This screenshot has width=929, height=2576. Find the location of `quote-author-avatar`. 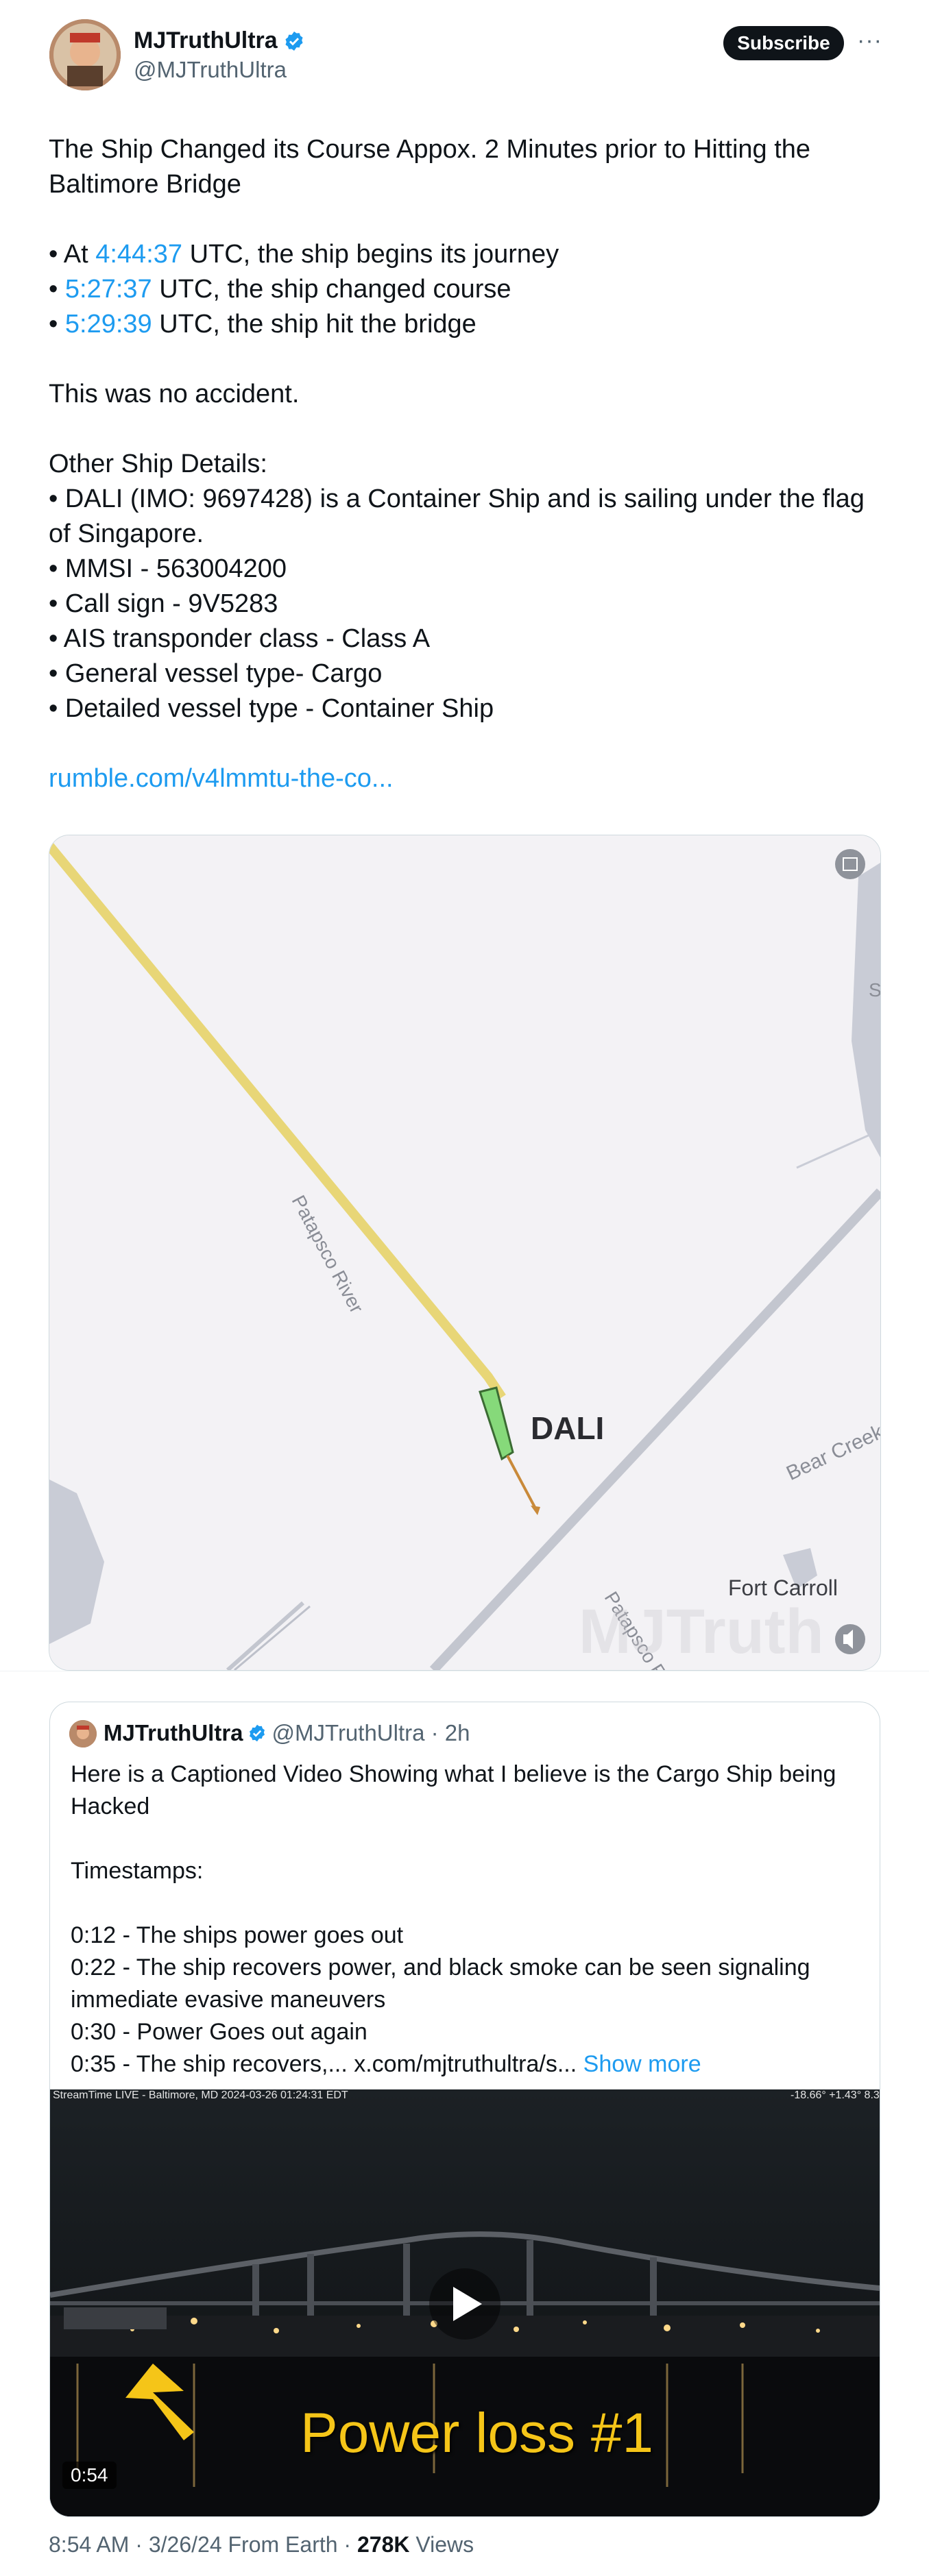

quote-author-avatar is located at coordinates (83, 1734).